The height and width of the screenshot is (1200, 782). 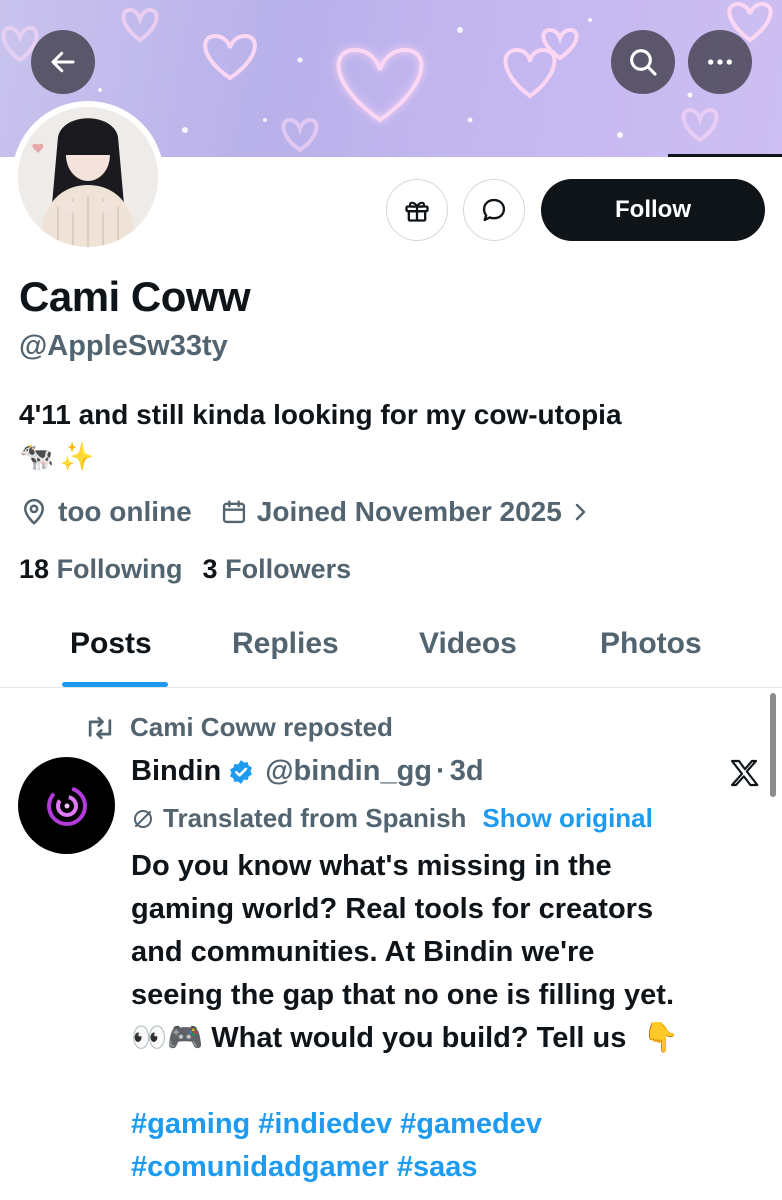 I want to click on post-question-text: What would you build? Tell us, so click(x=419, y=1038).